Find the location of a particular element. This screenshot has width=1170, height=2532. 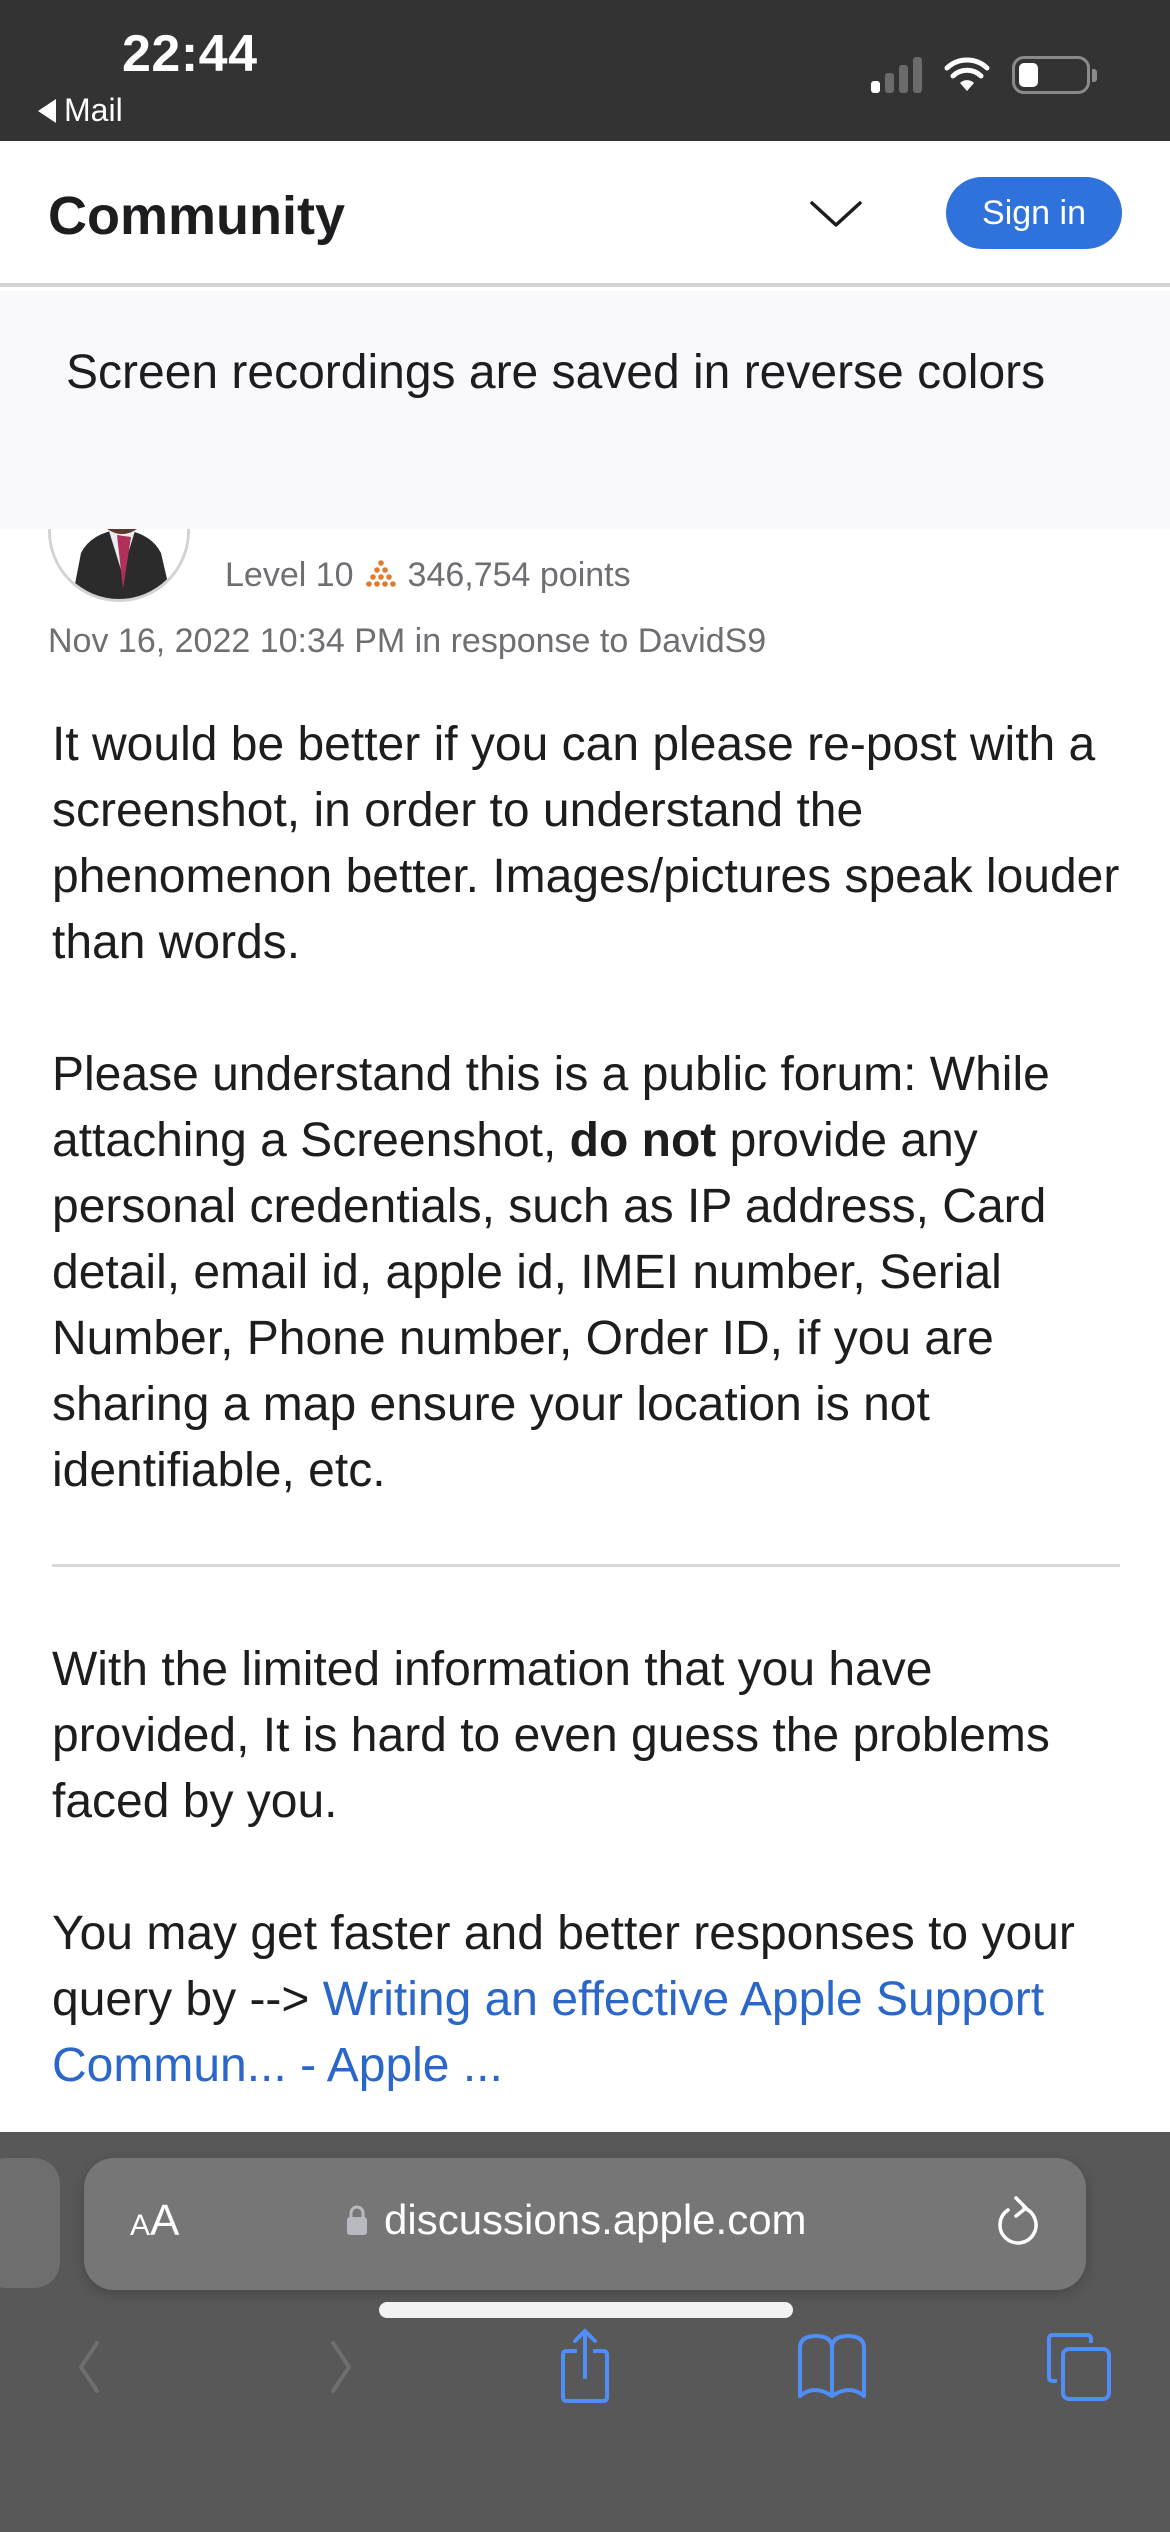

forward-button is located at coordinates (341, 2367).